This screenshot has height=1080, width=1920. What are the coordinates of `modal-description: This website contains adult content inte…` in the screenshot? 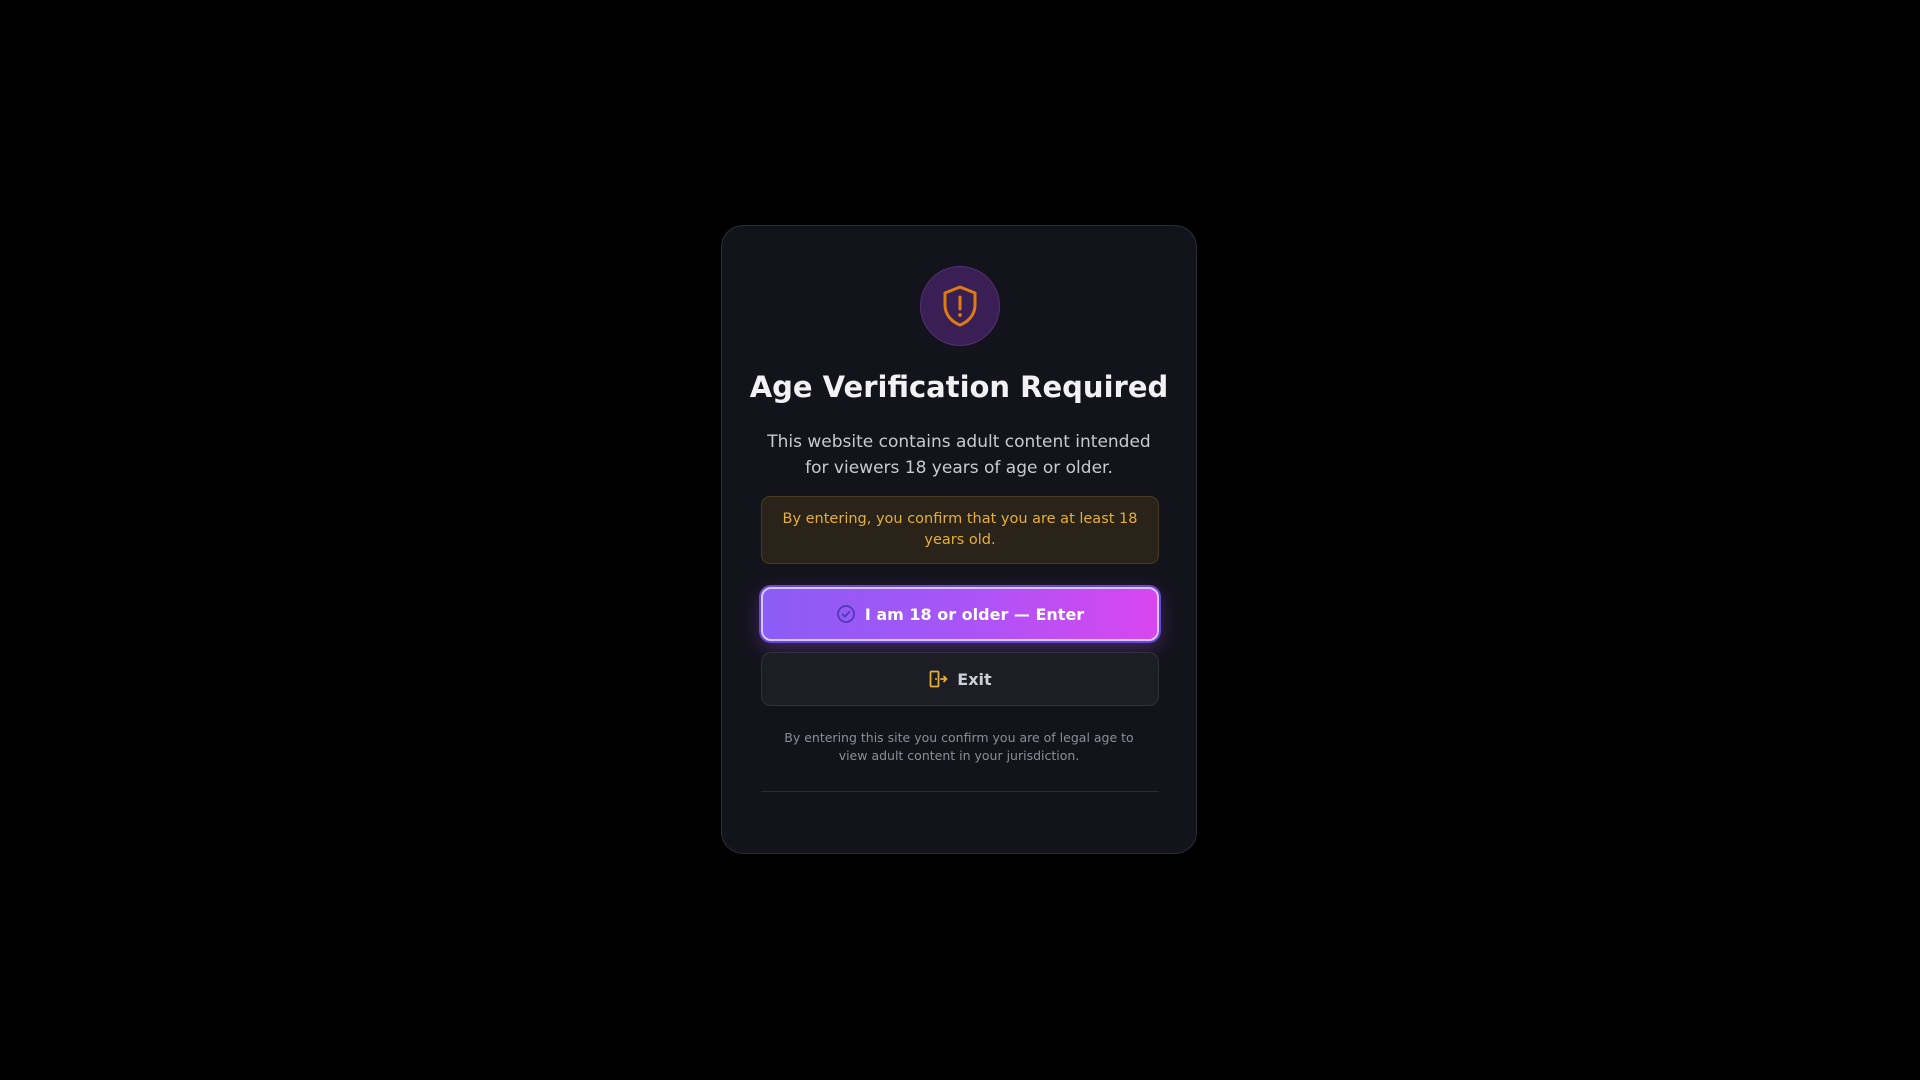 It's located at (959, 455).